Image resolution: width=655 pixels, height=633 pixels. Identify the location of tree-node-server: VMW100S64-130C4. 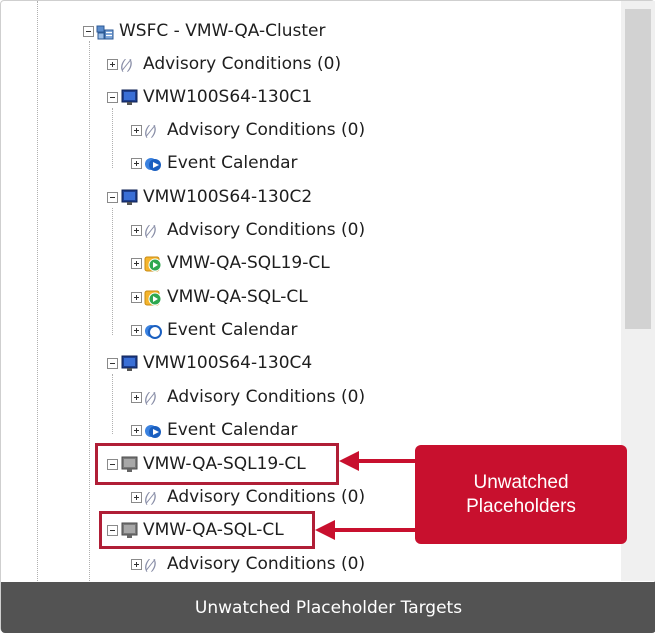
(209, 363).